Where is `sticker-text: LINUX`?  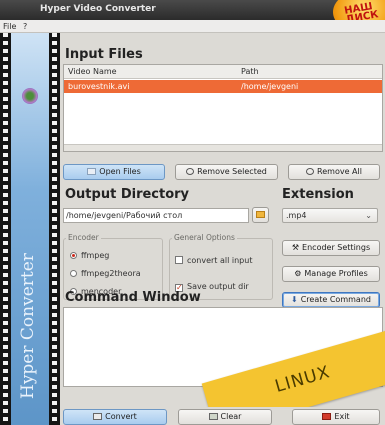 sticker-text: LINUX is located at coordinates (302, 379).